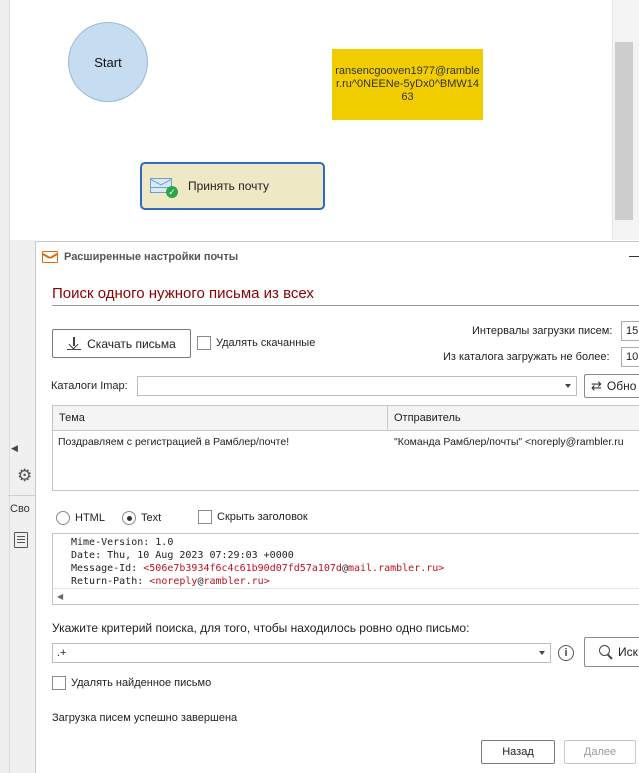 This screenshot has height=773, width=639. Describe the element at coordinates (74, 343) in the screenshot. I see `download-icon` at that location.